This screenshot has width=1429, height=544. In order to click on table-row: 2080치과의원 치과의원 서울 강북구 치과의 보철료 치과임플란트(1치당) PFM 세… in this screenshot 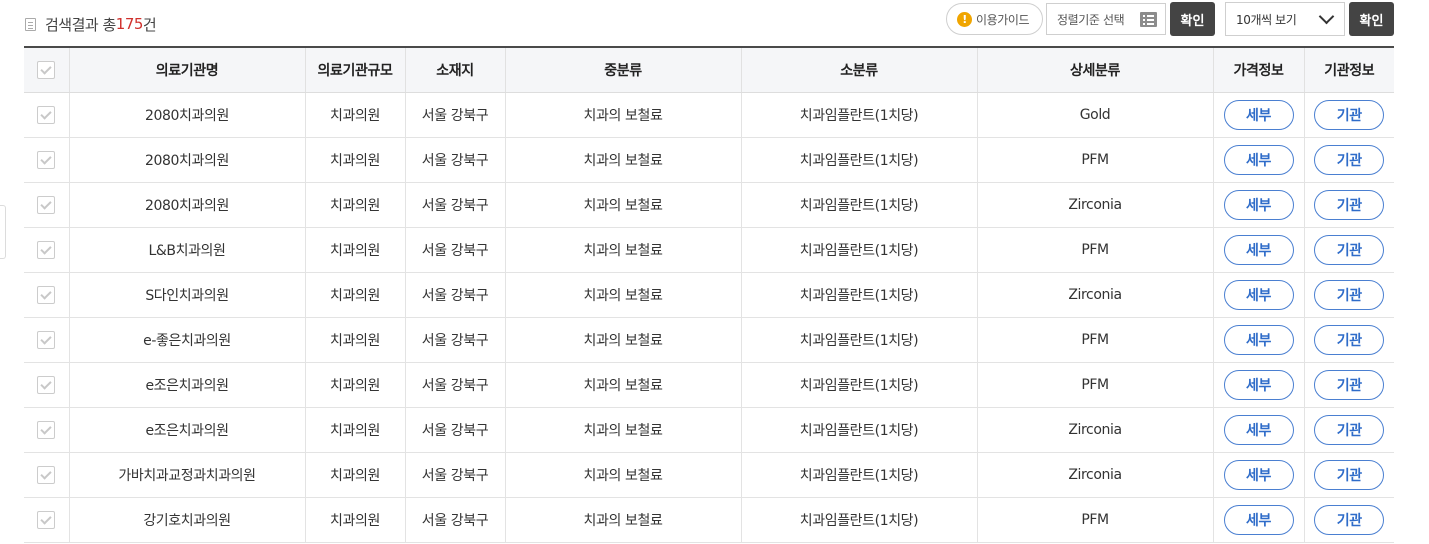, I will do `click(709, 160)`.